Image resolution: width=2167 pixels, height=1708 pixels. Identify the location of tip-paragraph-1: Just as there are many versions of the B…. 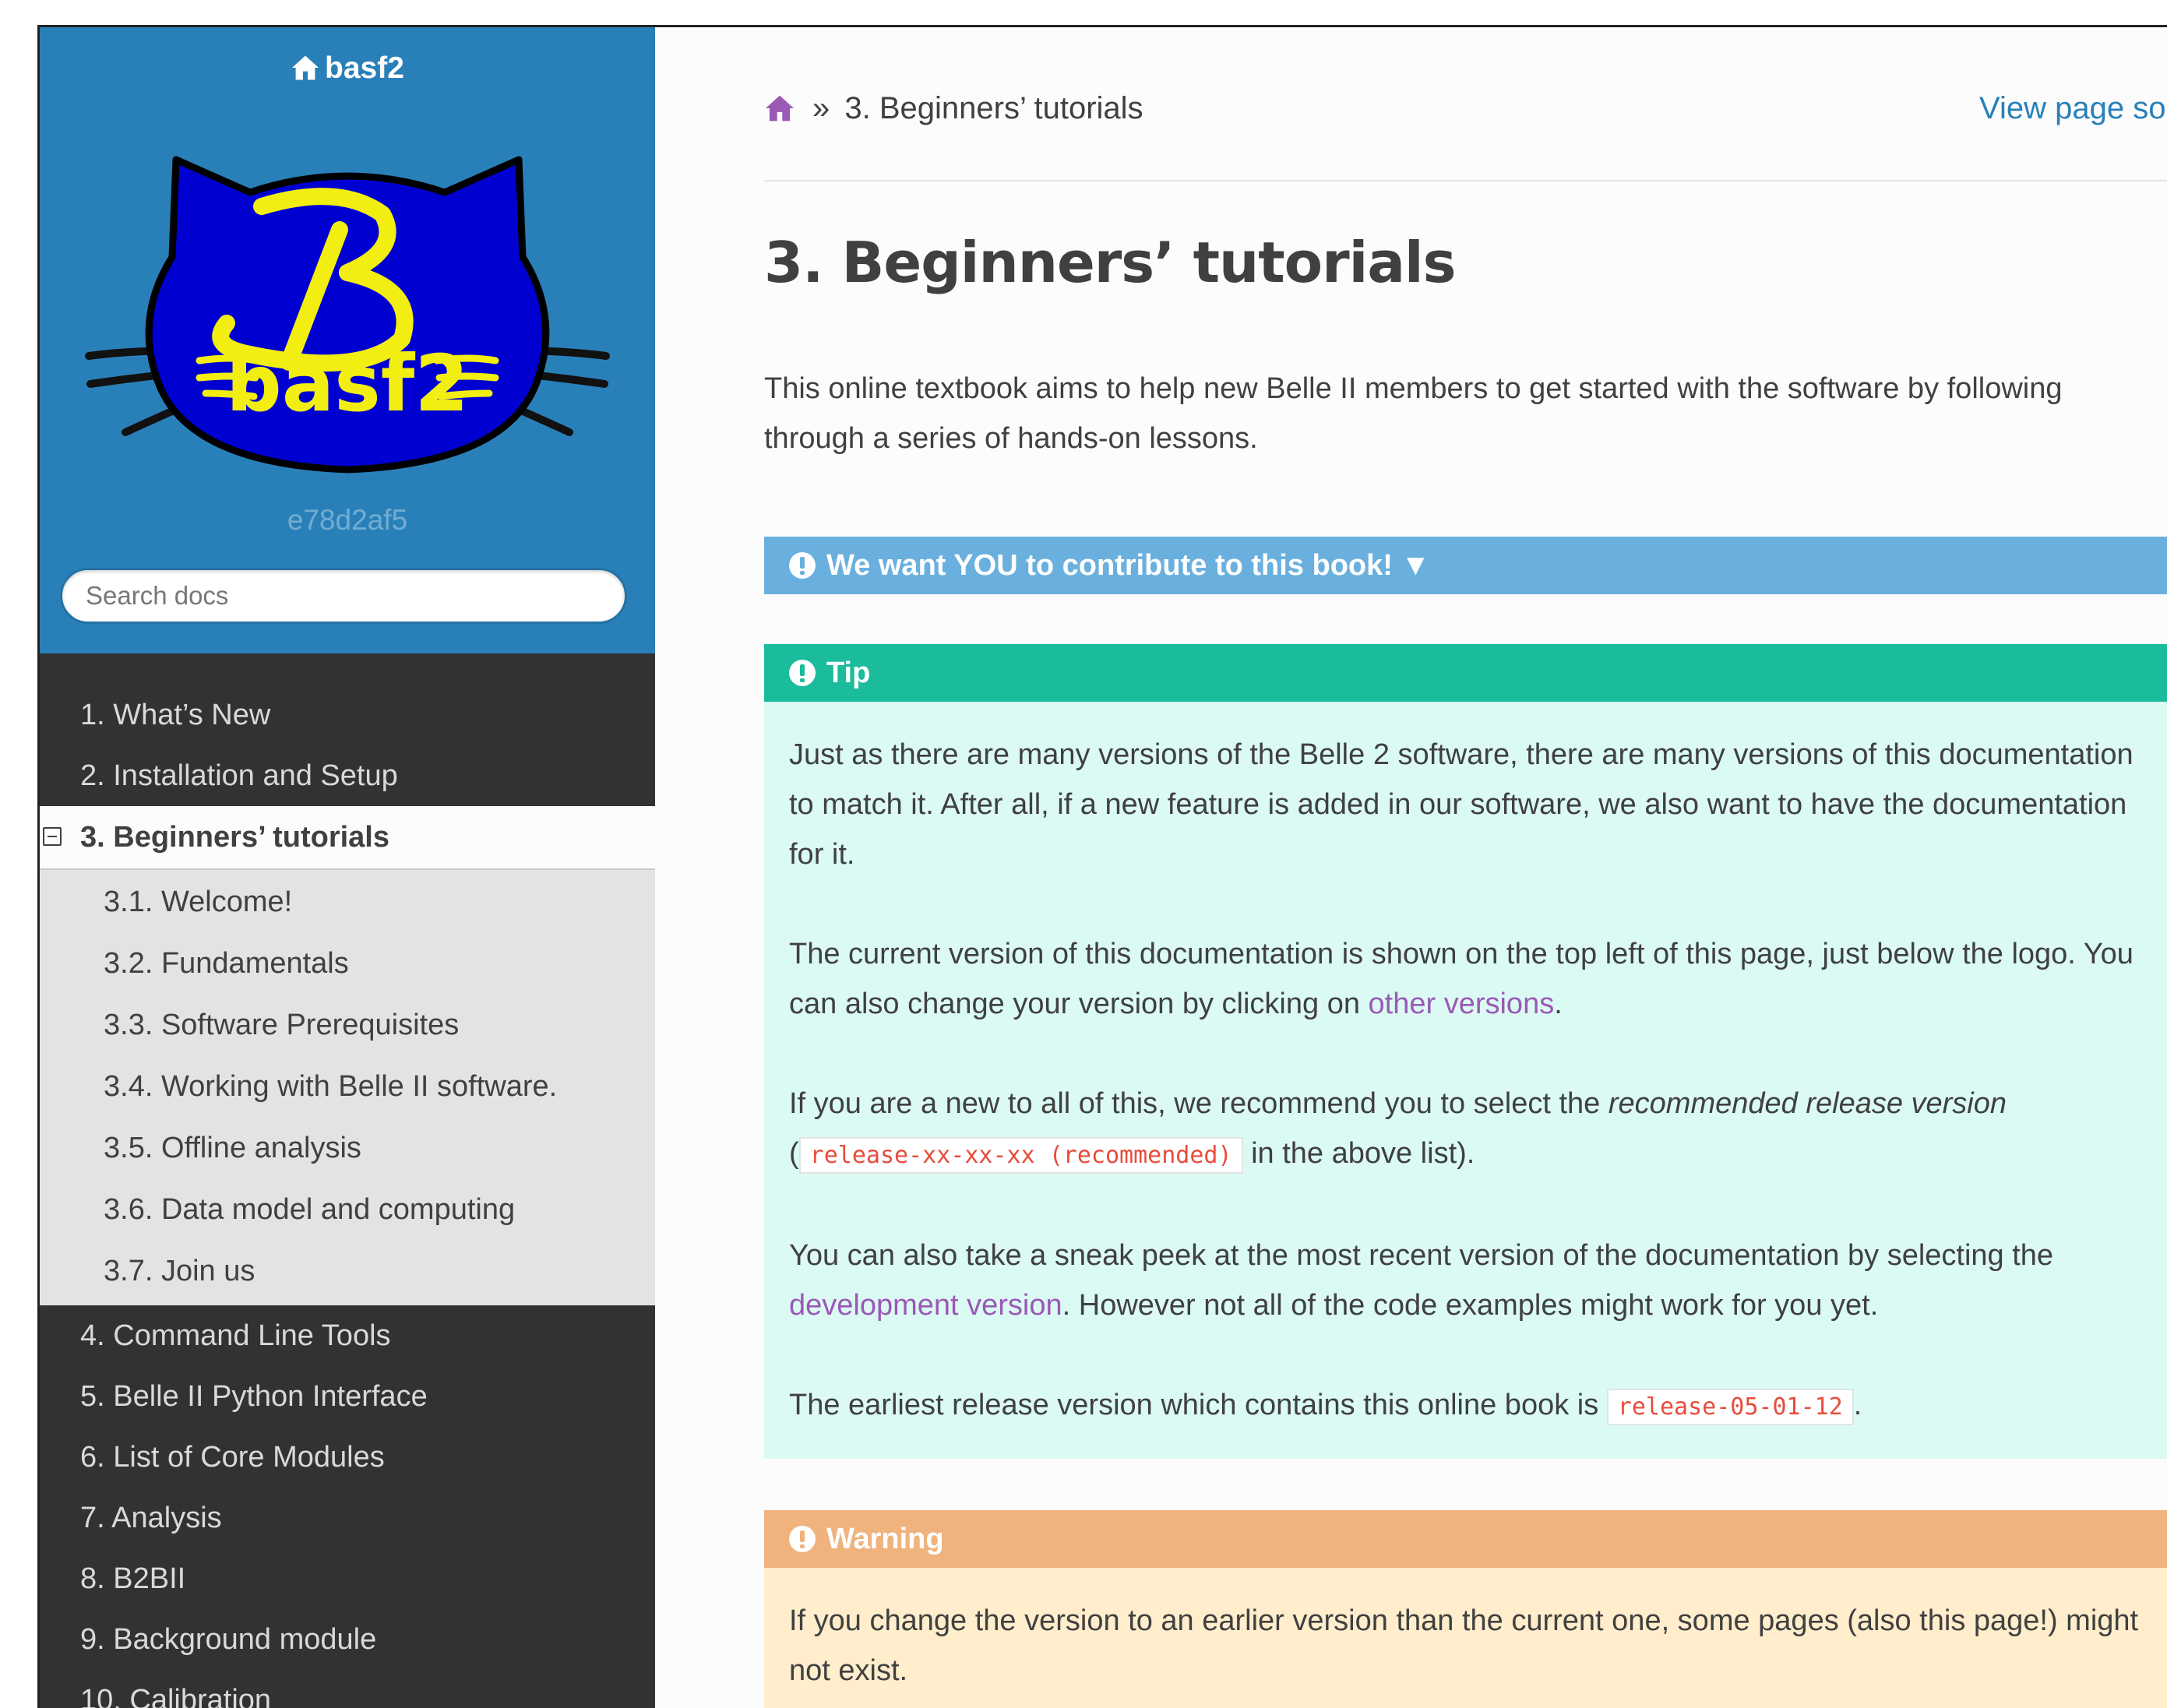
(1462, 804).